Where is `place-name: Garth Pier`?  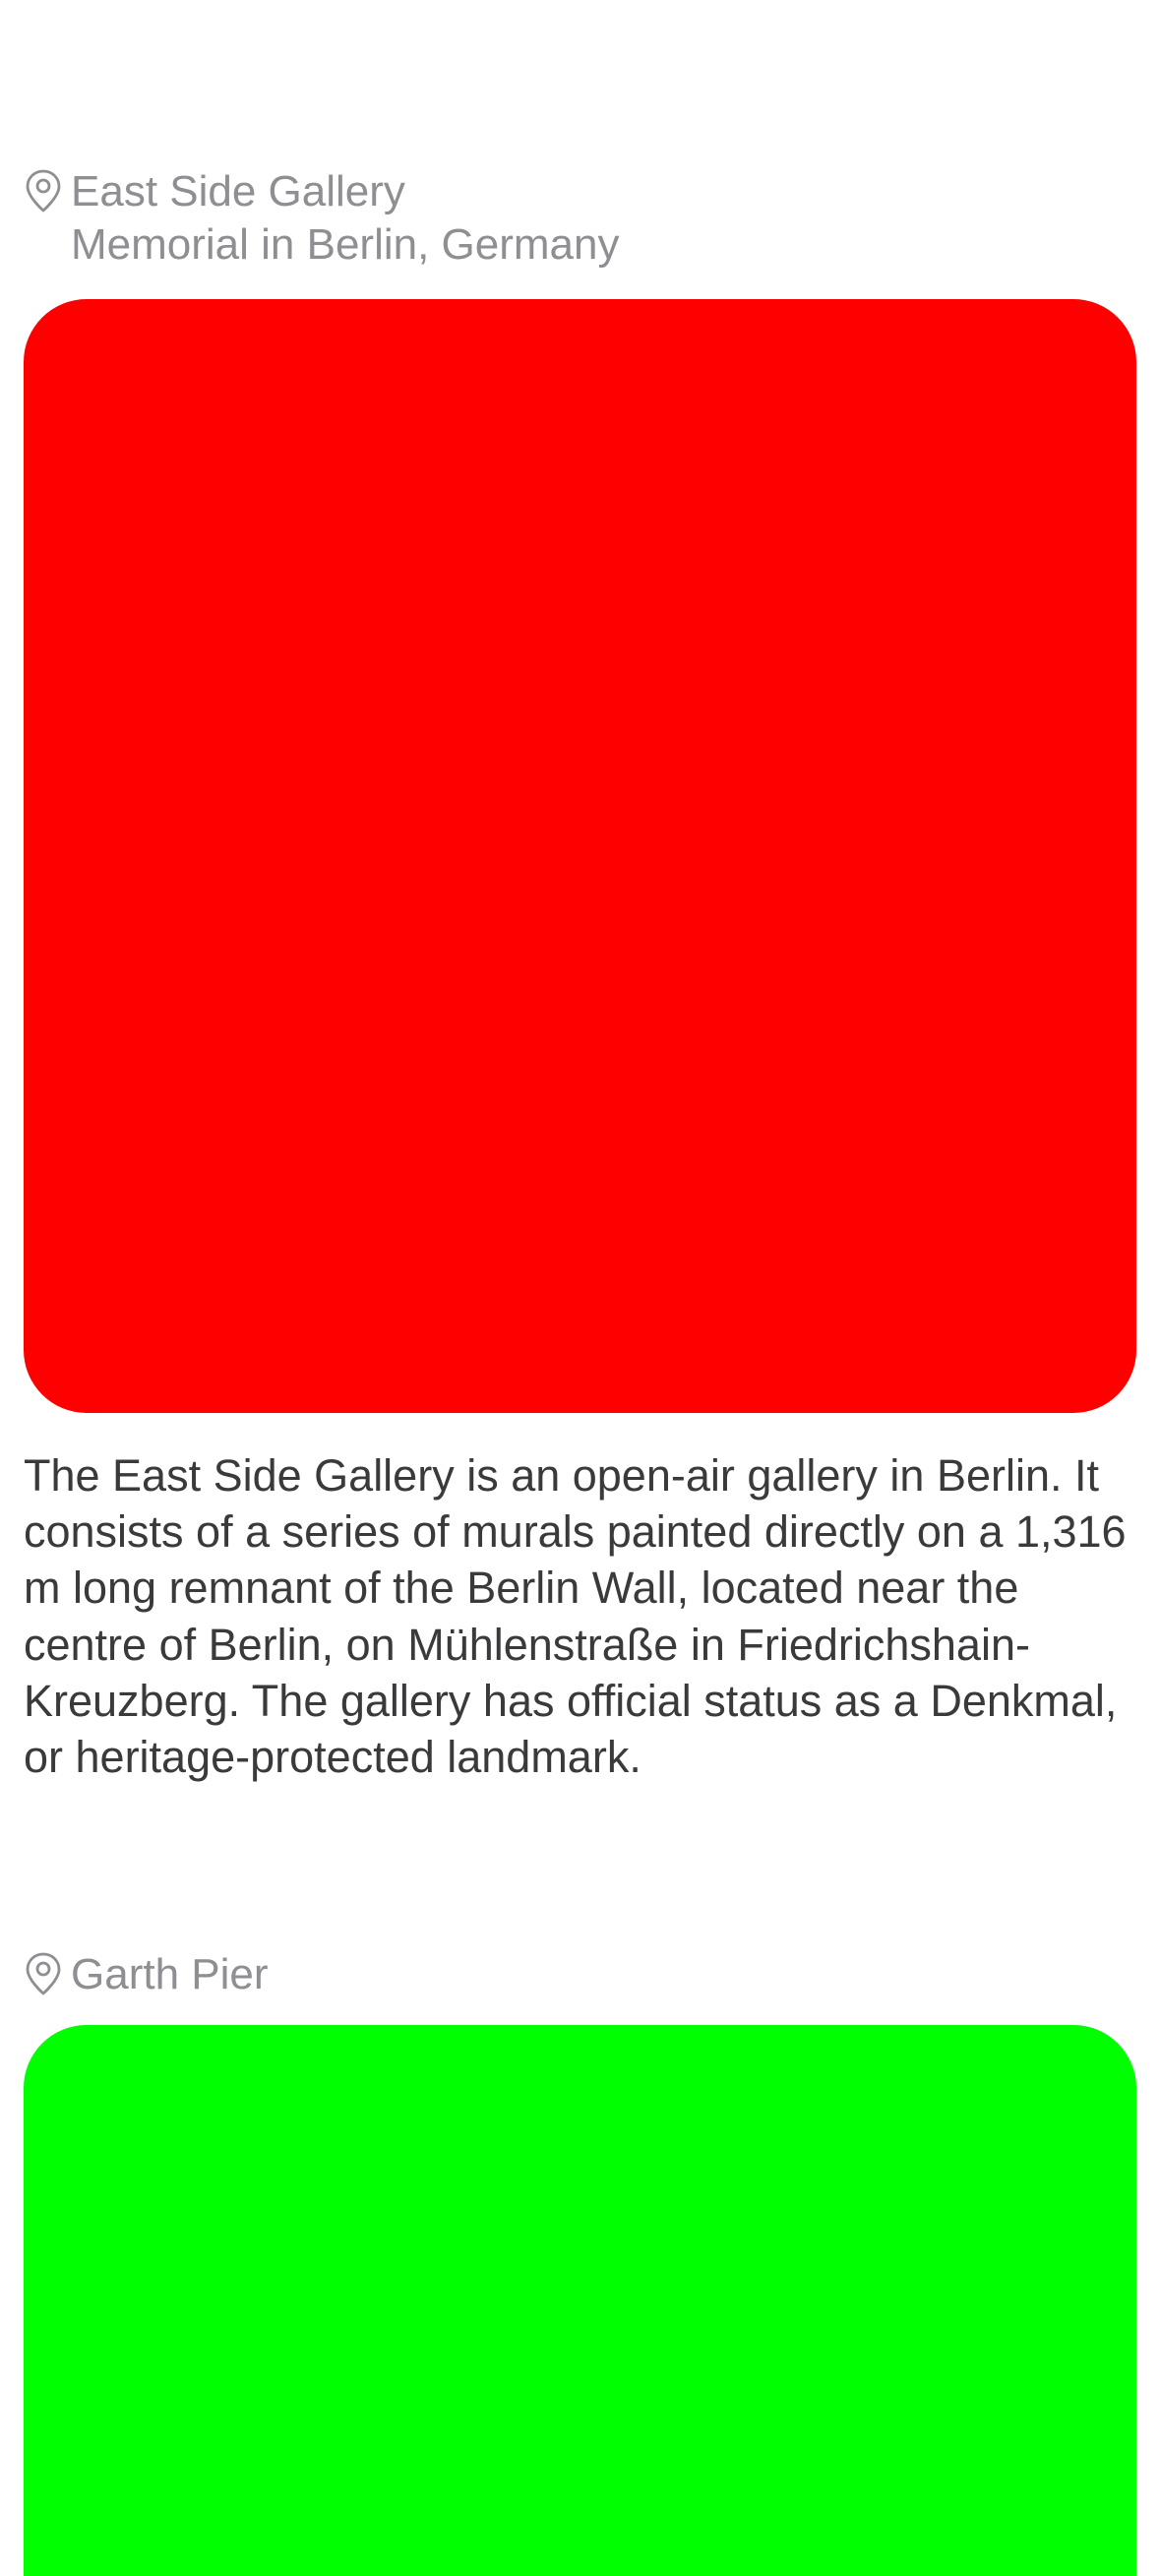 place-name: Garth Pier is located at coordinates (170, 1974).